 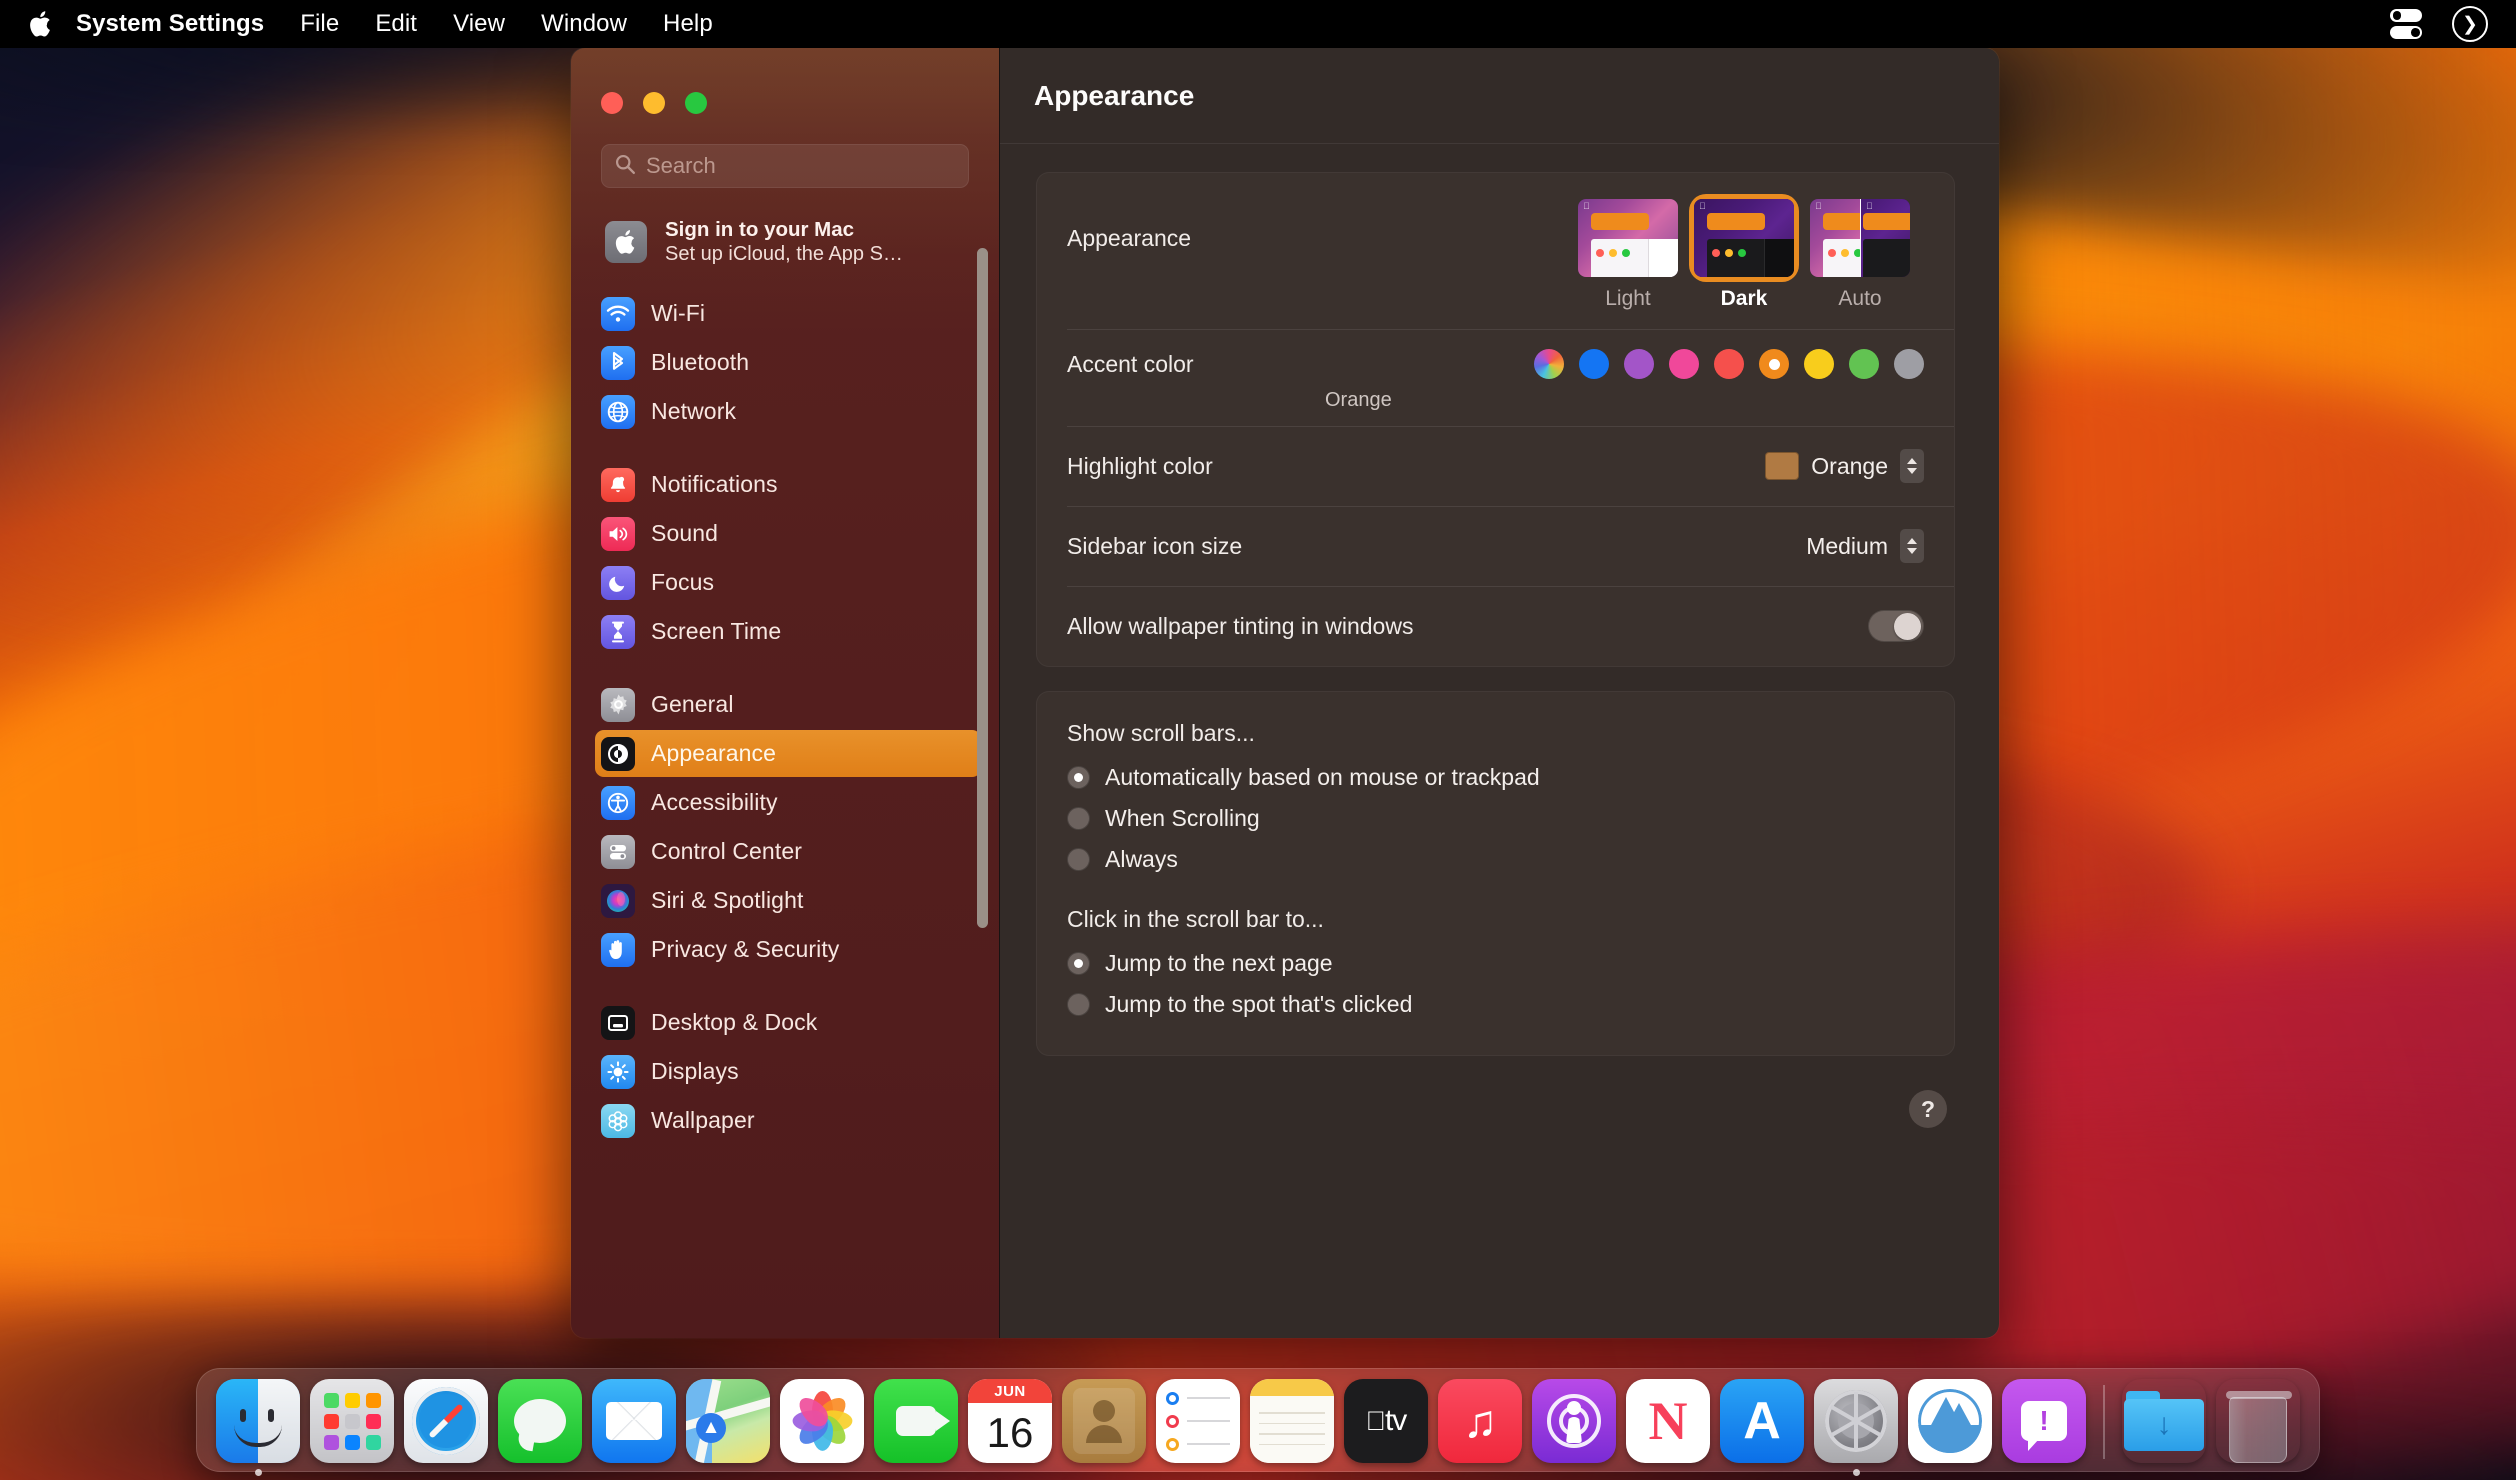 What do you see at coordinates (1729, 364) in the screenshot?
I see `accent-swatch-red` at bounding box center [1729, 364].